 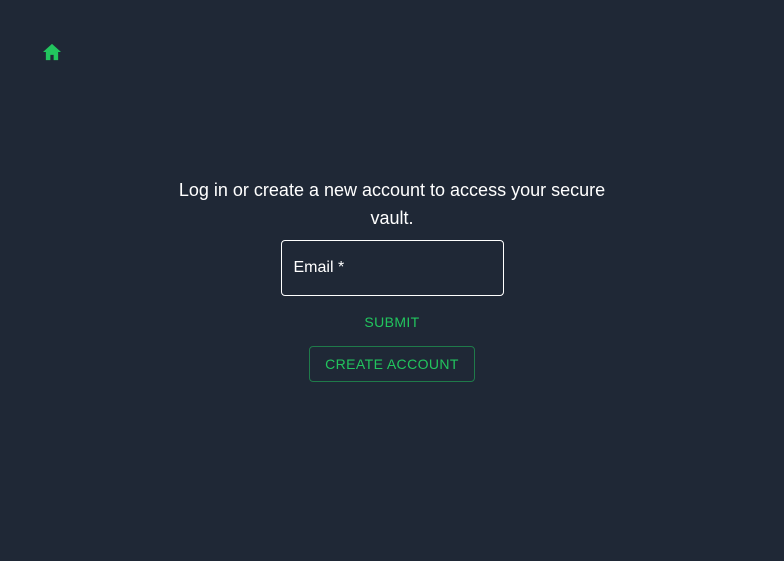 What do you see at coordinates (392, 268) in the screenshot?
I see `email-field` at bounding box center [392, 268].